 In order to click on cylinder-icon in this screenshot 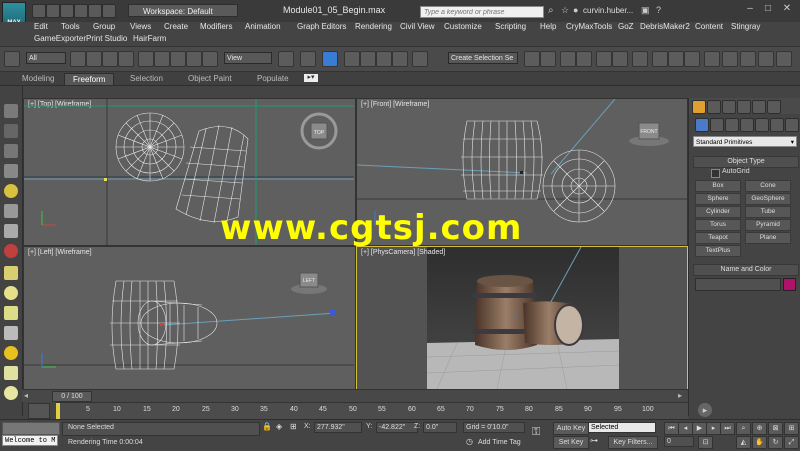, I will do `click(11, 313)`.